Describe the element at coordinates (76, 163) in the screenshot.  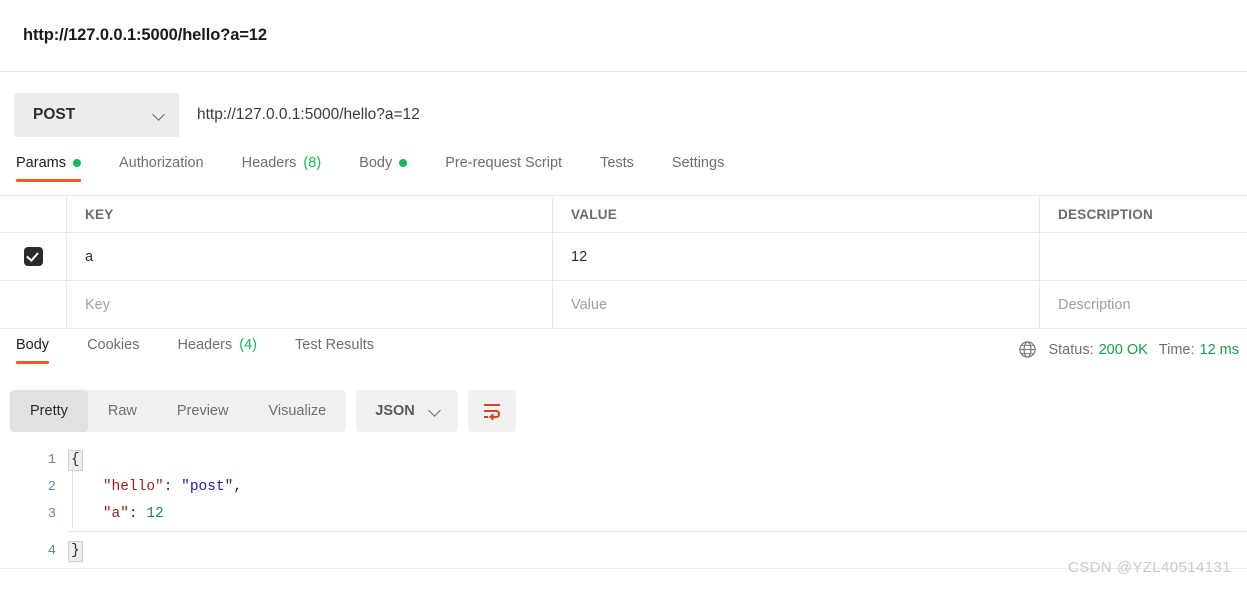
I see `params-modified-dot-icon` at that location.